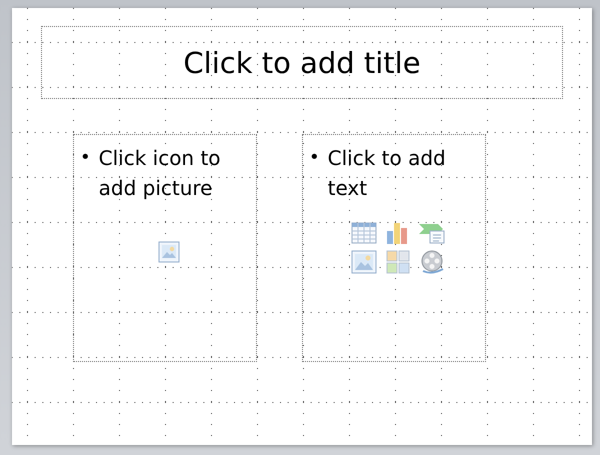 Image resolution: width=600 pixels, height=455 pixels. Describe the element at coordinates (398, 262) in the screenshot. I see `clip-art-icon` at that location.